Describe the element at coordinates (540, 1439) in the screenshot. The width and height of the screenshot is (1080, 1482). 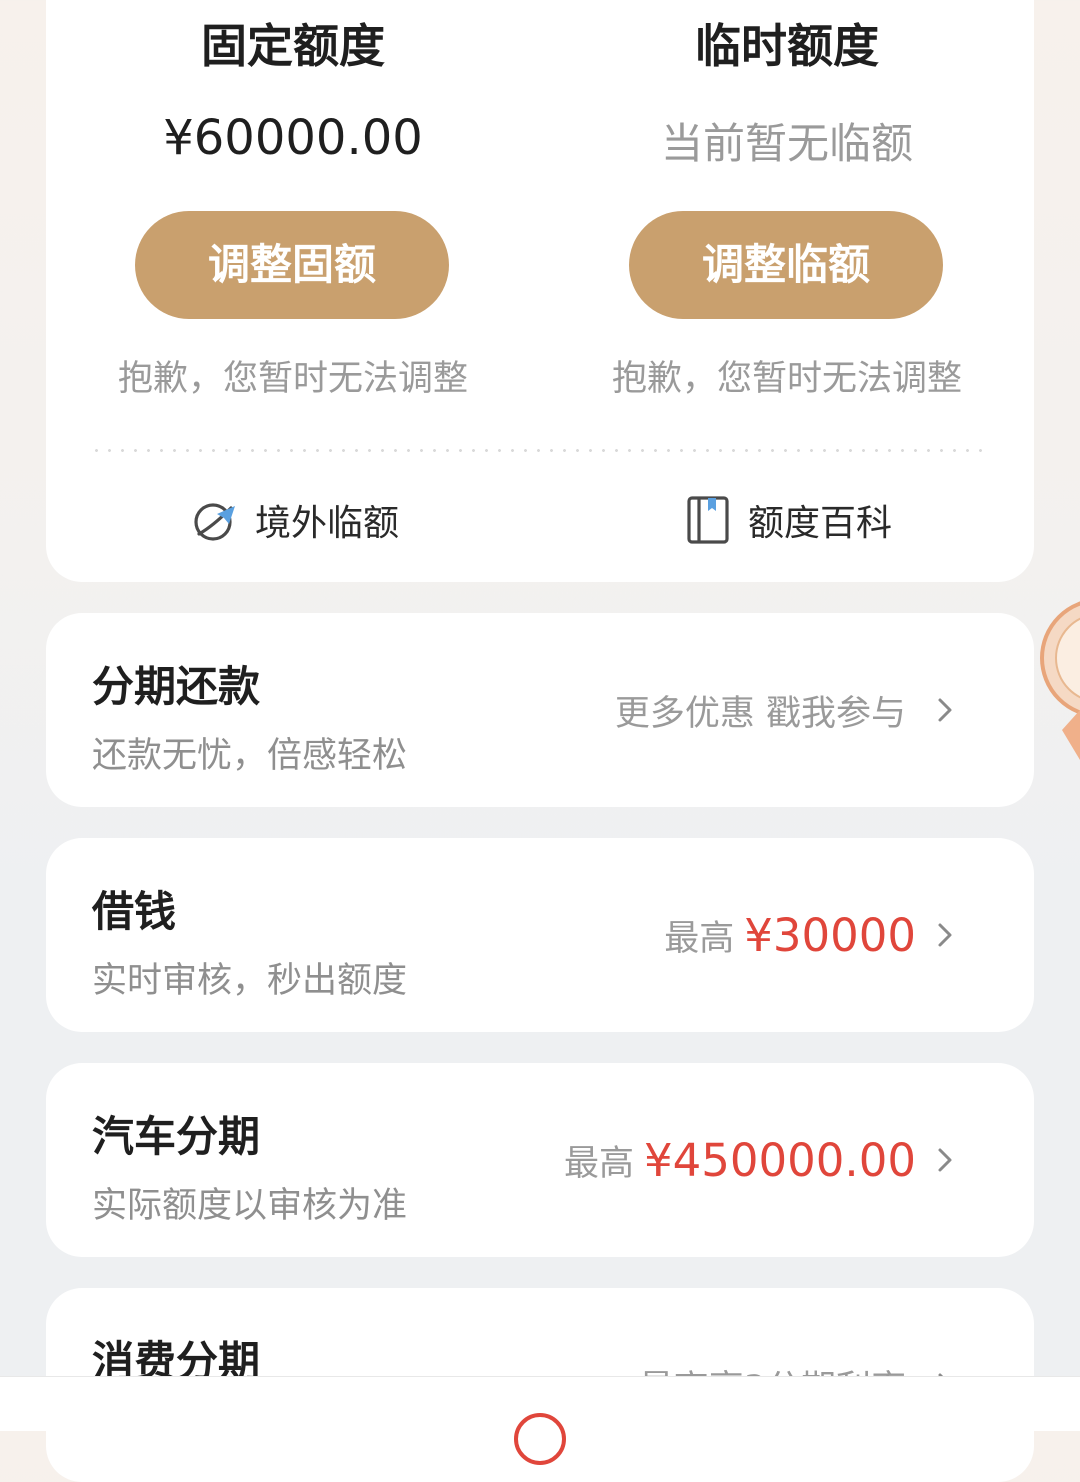
I see `home-tab-icon` at that location.